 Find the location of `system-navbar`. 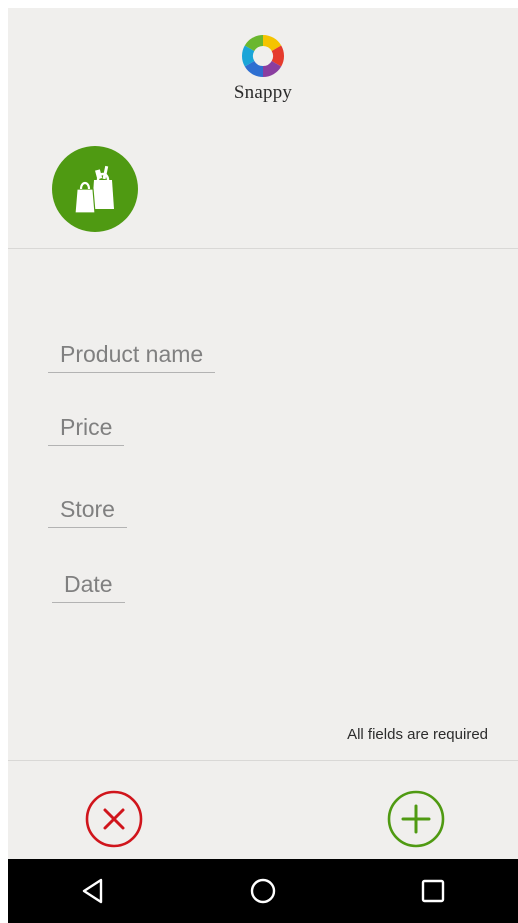

system-navbar is located at coordinates (263, 891).